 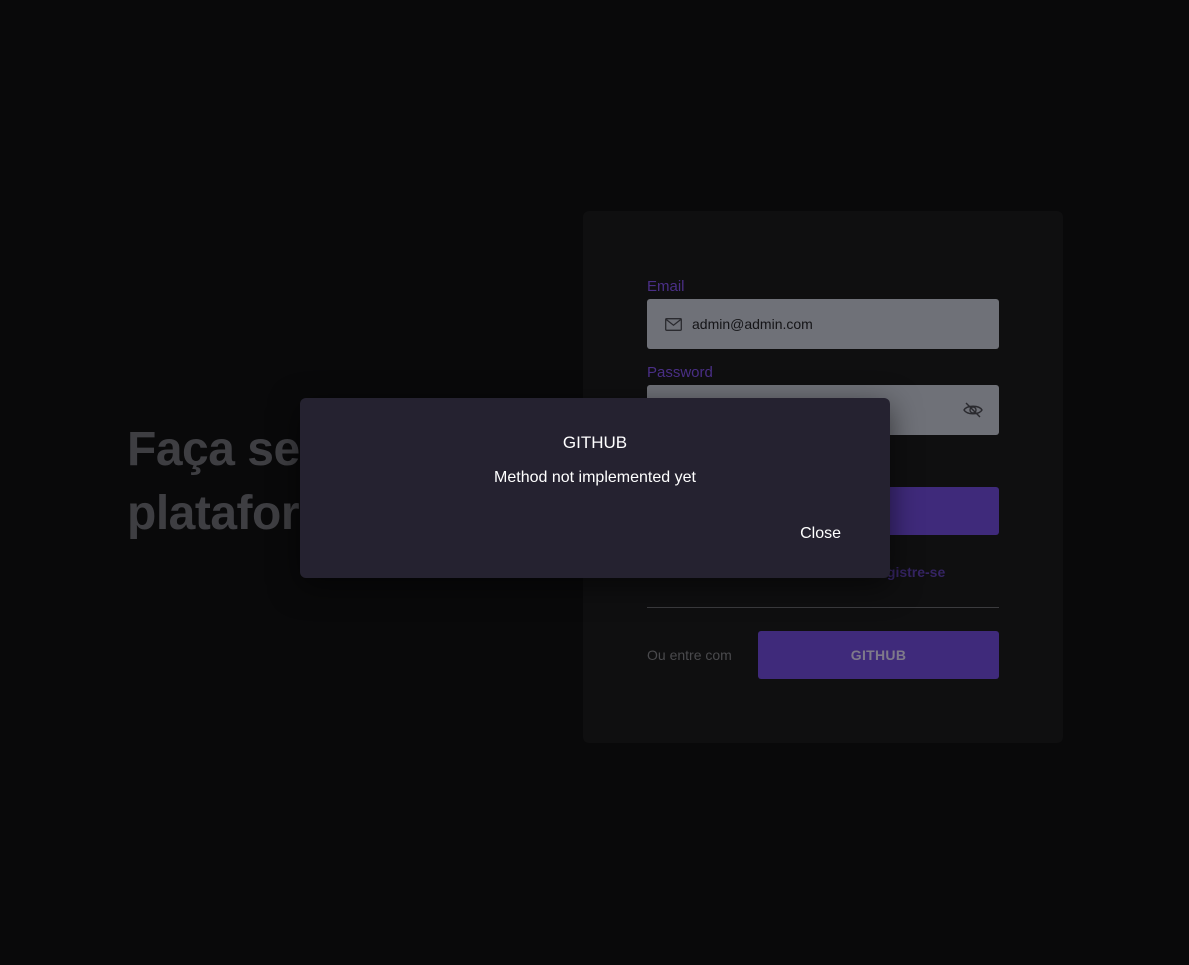 I want to click on dialog-message: Method not implemented yet, so click(x=595, y=477).